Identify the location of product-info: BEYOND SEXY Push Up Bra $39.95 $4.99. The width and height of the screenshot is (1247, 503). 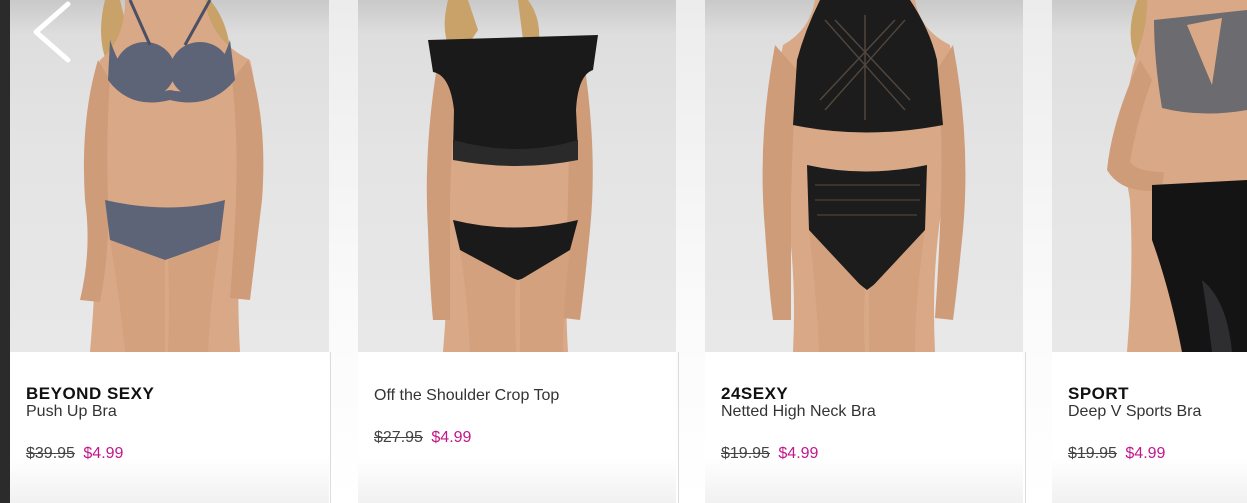
(169, 427).